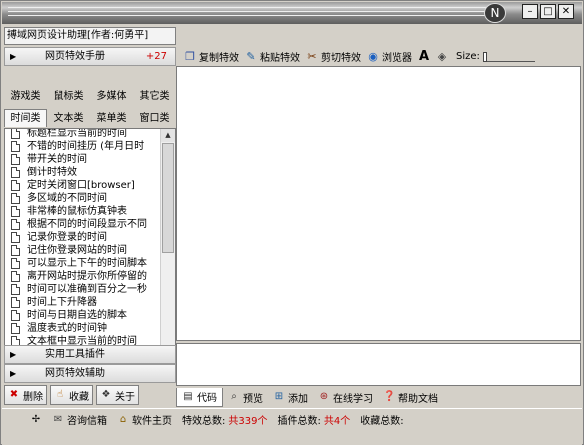  I want to click on browser-button: ◉ 浏览器, so click(389, 56).